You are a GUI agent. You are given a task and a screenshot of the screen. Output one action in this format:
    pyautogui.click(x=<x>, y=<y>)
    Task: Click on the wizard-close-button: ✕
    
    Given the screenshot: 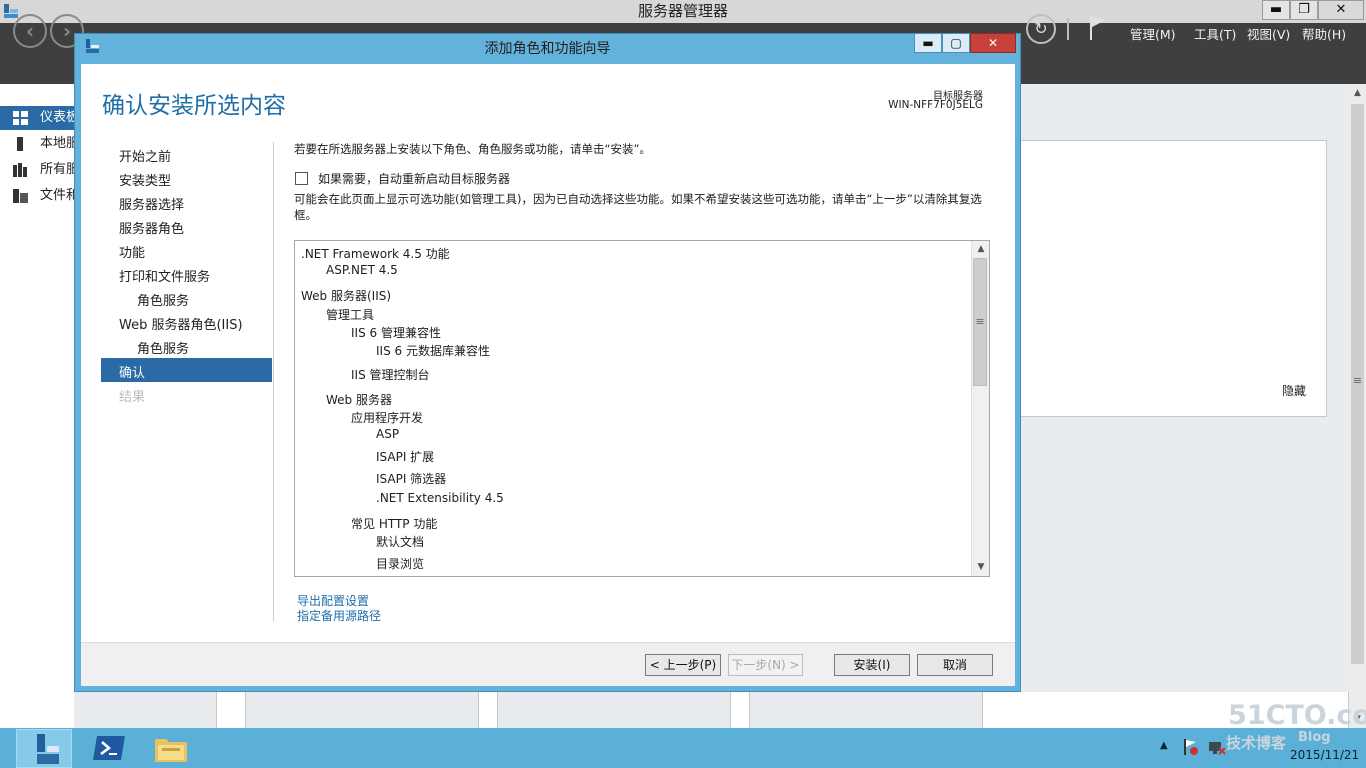 What is the action you would take?
    pyautogui.click(x=993, y=43)
    